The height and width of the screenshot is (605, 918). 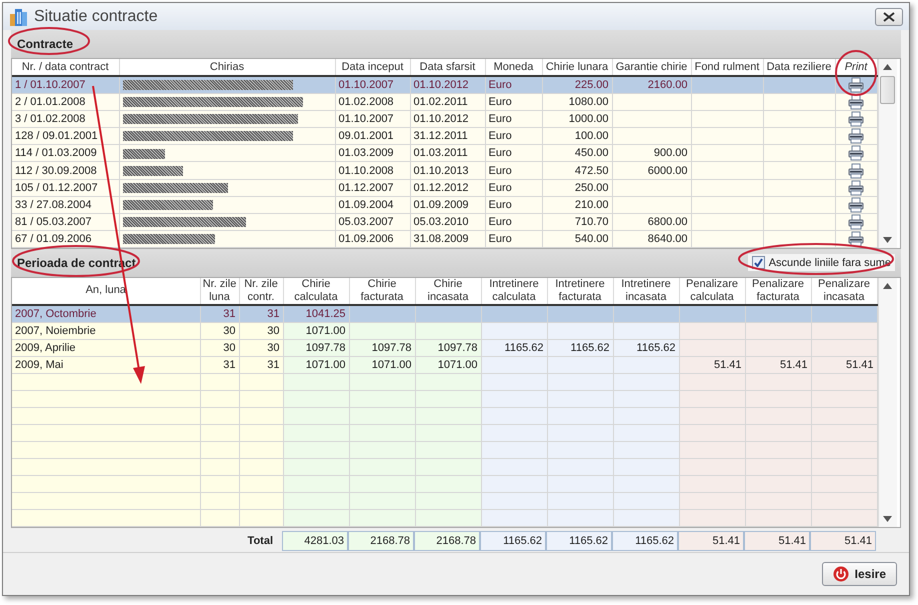 What do you see at coordinates (316, 291) in the screenshot?
I see `column-header: Chirie calculata` at bounding box center [316, 291].